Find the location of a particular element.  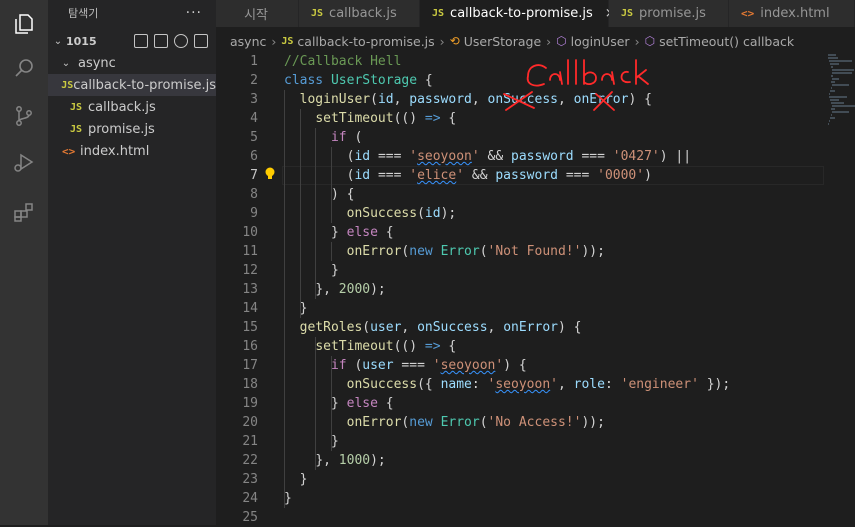

tree-root-1015: ⌄ 1015 is located at coordinates (132, 41).